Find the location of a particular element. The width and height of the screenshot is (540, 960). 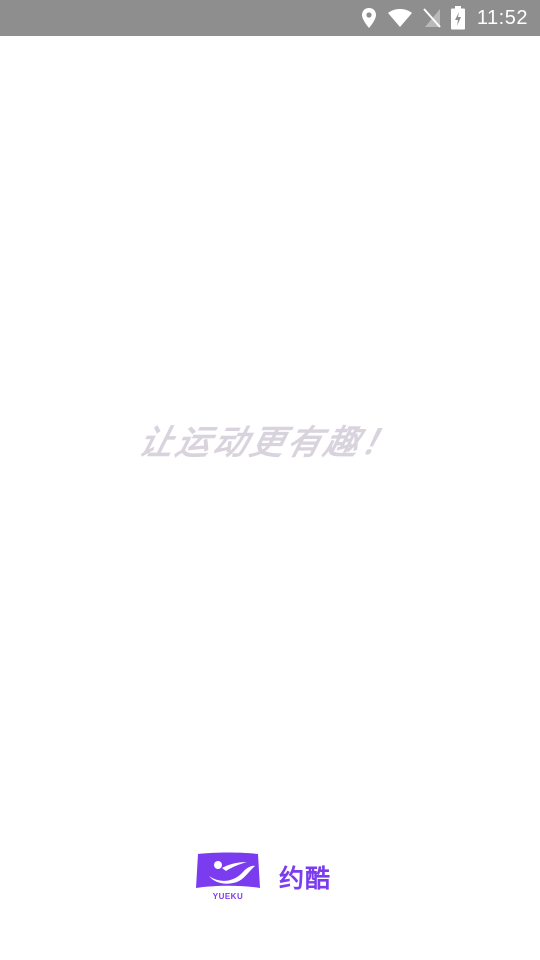

brand-lockup: YUEKU 约酷 is located at coordinates (263, 877).